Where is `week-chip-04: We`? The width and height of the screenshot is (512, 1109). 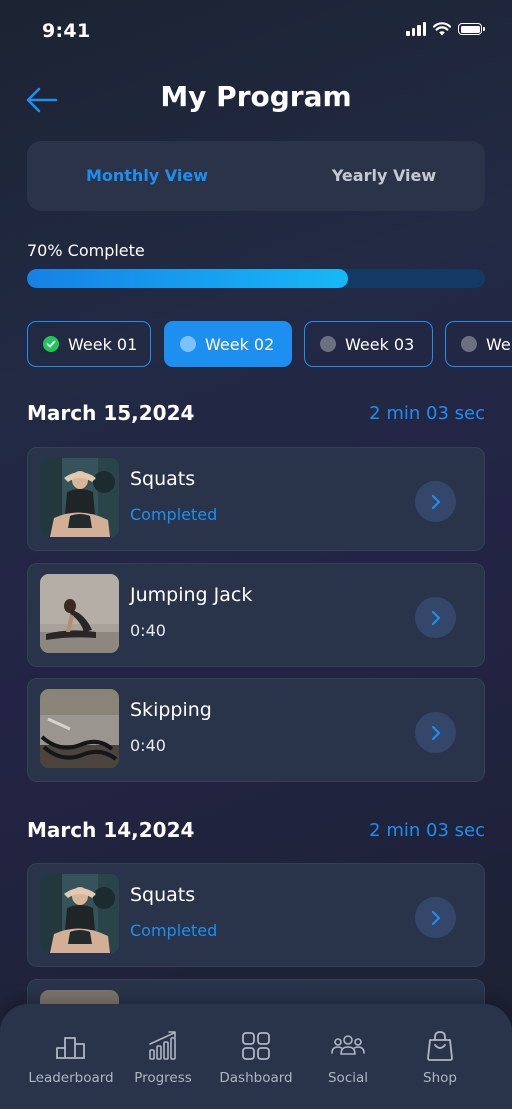 week-chip-04: We is located at coordinates (478, 344).